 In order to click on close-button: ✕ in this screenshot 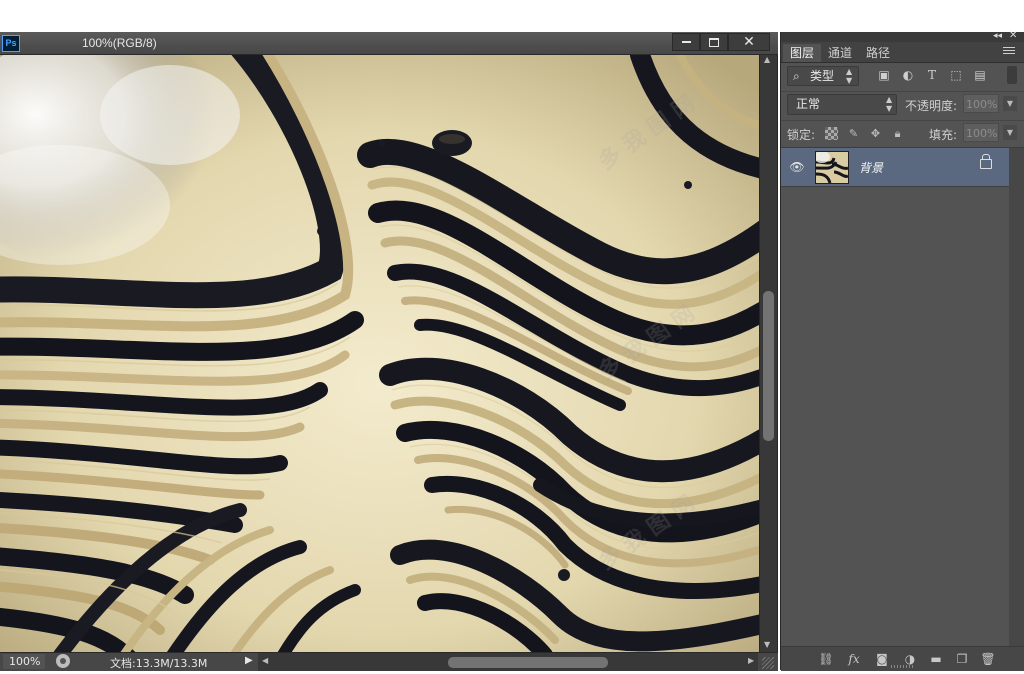, I will do `click(749, 42)`.